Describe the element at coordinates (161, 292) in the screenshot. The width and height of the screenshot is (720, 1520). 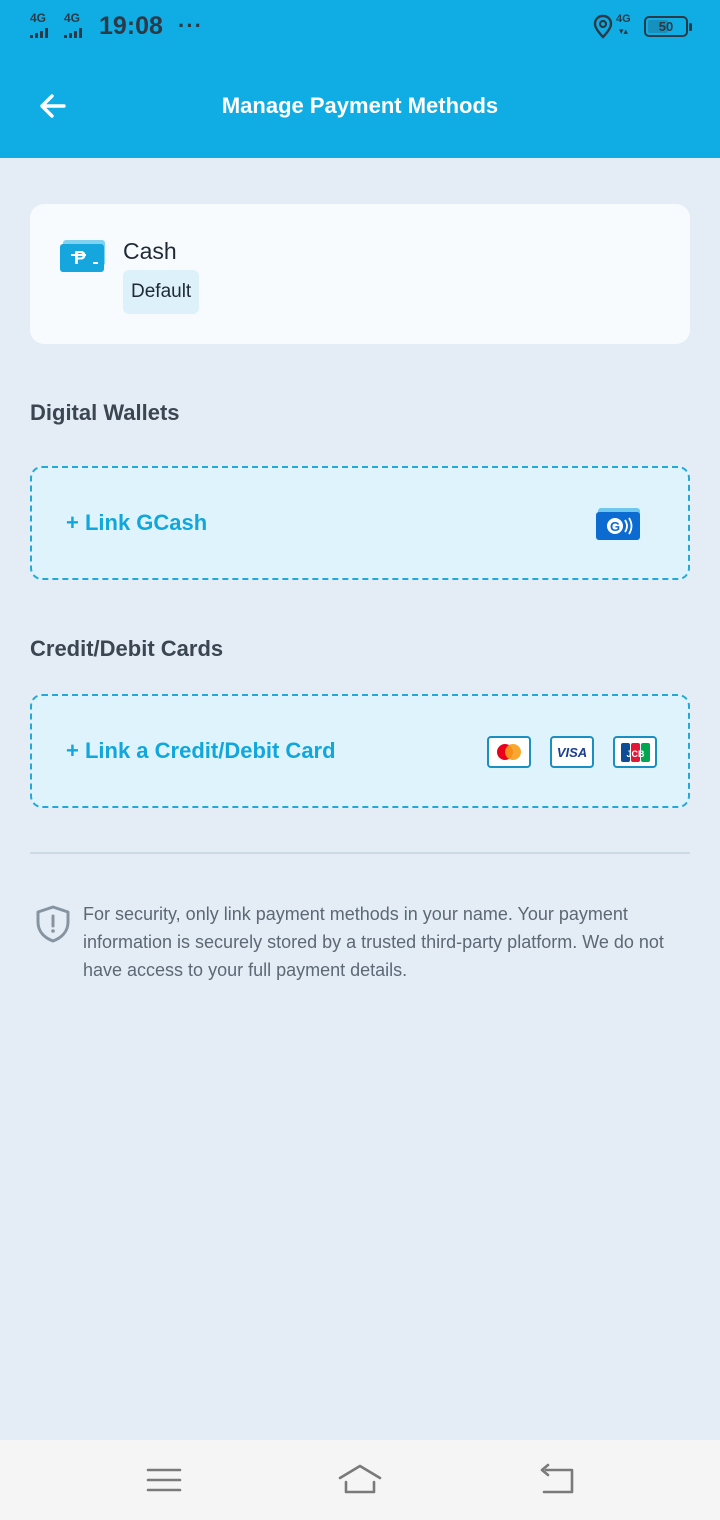
I see `default-badge: Default` at that location.